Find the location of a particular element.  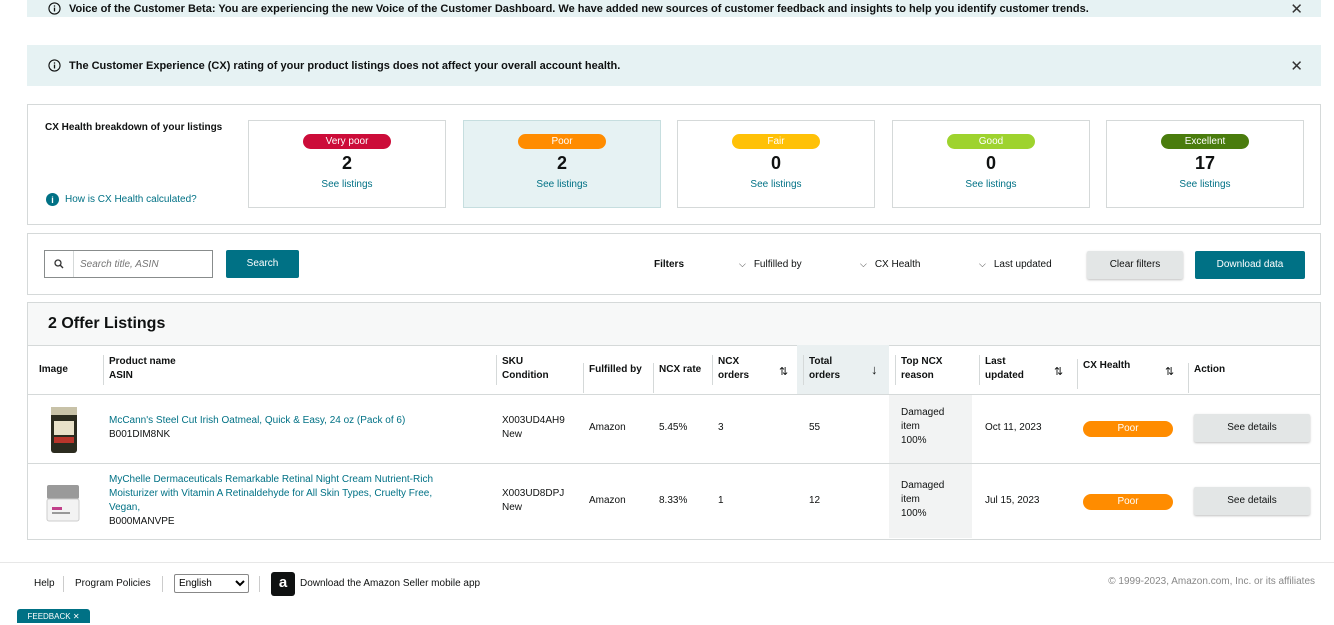

header-asin-label: ASIN is located at coordinates (121, 375).